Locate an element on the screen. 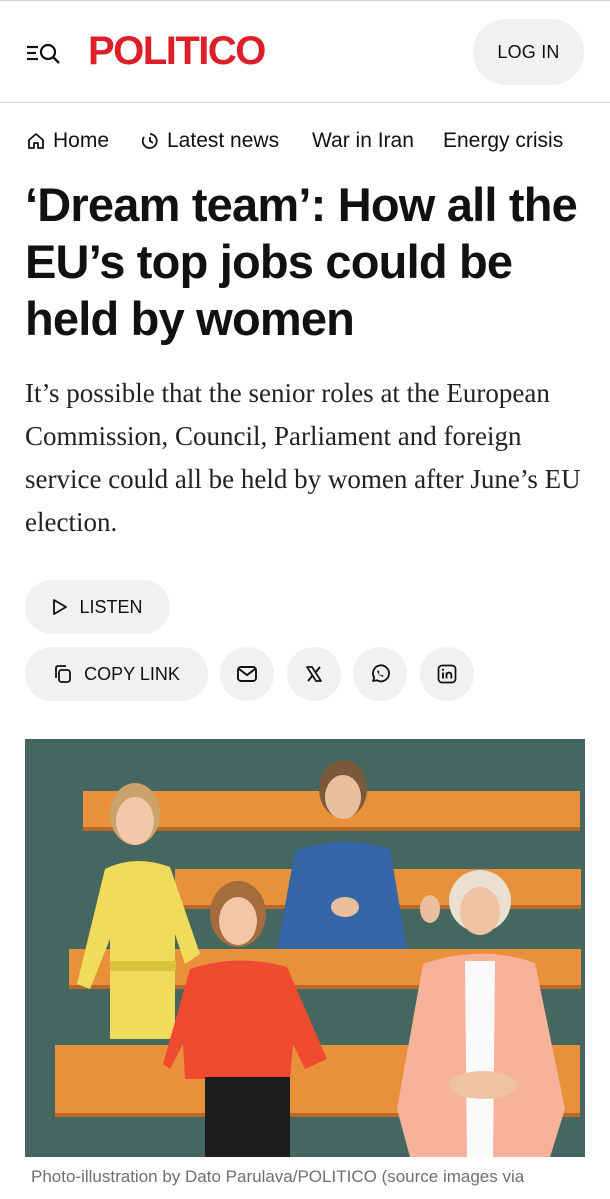 Image resolution: width=610 pixels, height=1199 pixels. whatsapp-icon is located at coordinates (381, 673).